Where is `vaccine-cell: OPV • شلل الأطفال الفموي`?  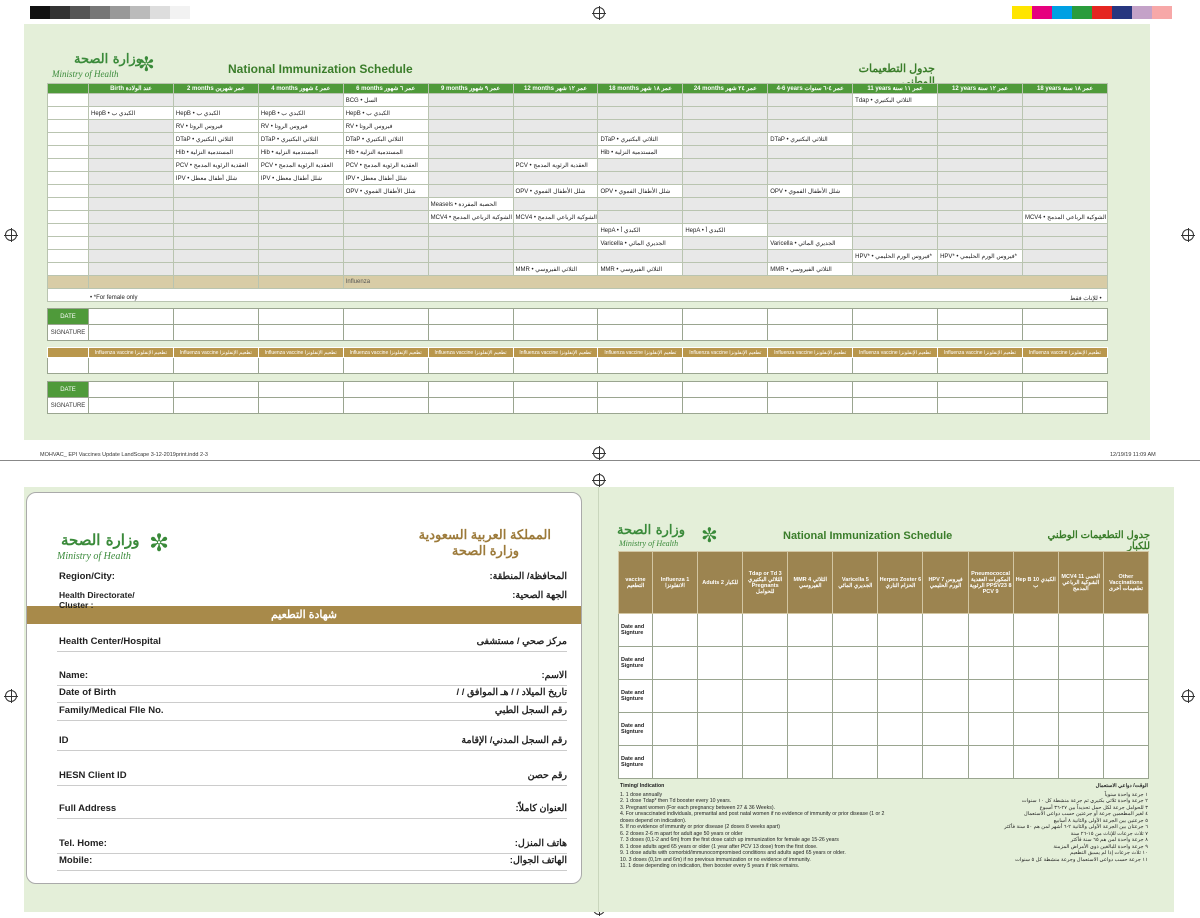 vaccine-cell: OPV • شلل الأطفال الفموي is located at coordinates (640, 191).